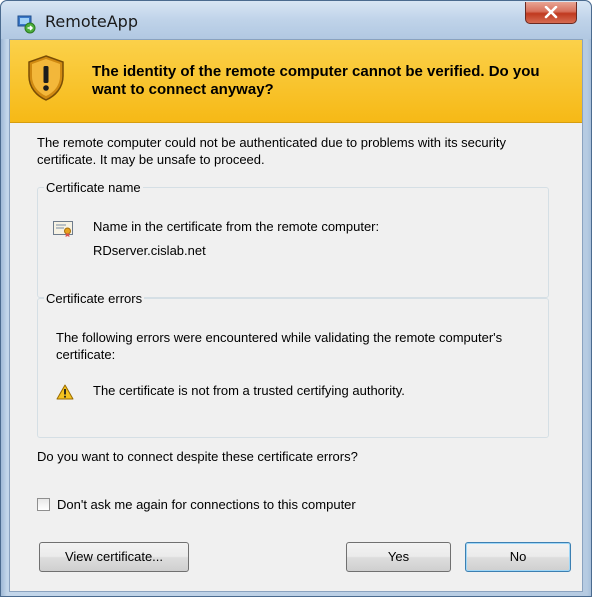 The width and height of the screenshot is (592, 597). What do you see at coordinates (43, 504) in the screenshot?
I see `dont-ask-again-checkbox` at bounding box center [43, 504].